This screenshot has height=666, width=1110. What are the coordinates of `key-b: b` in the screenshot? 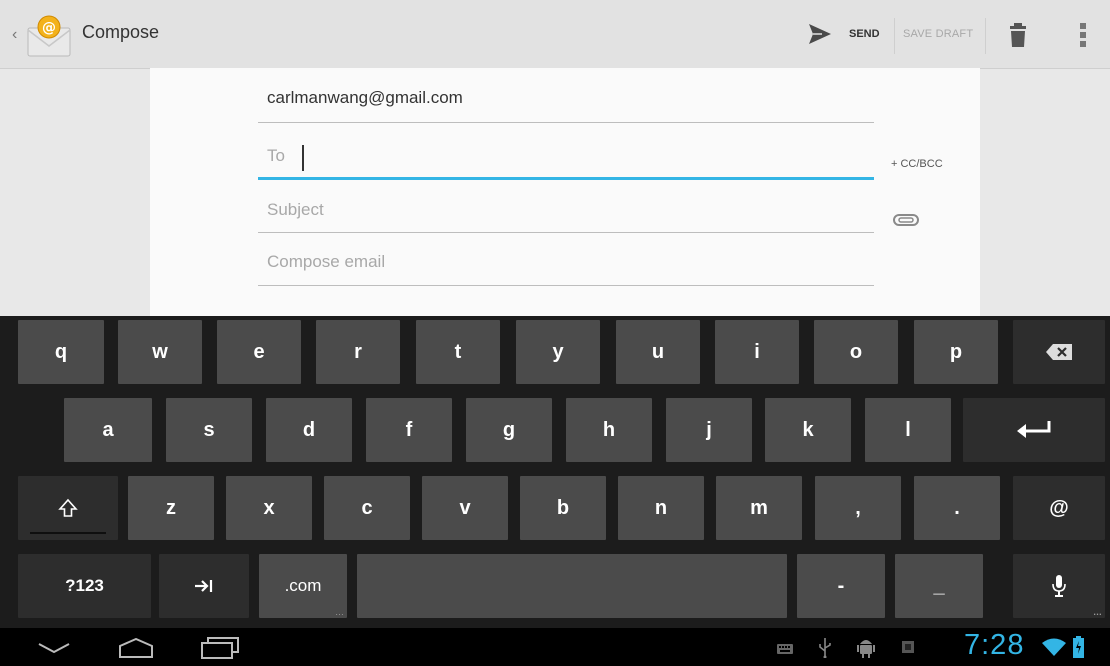 It's located at (563, 508).